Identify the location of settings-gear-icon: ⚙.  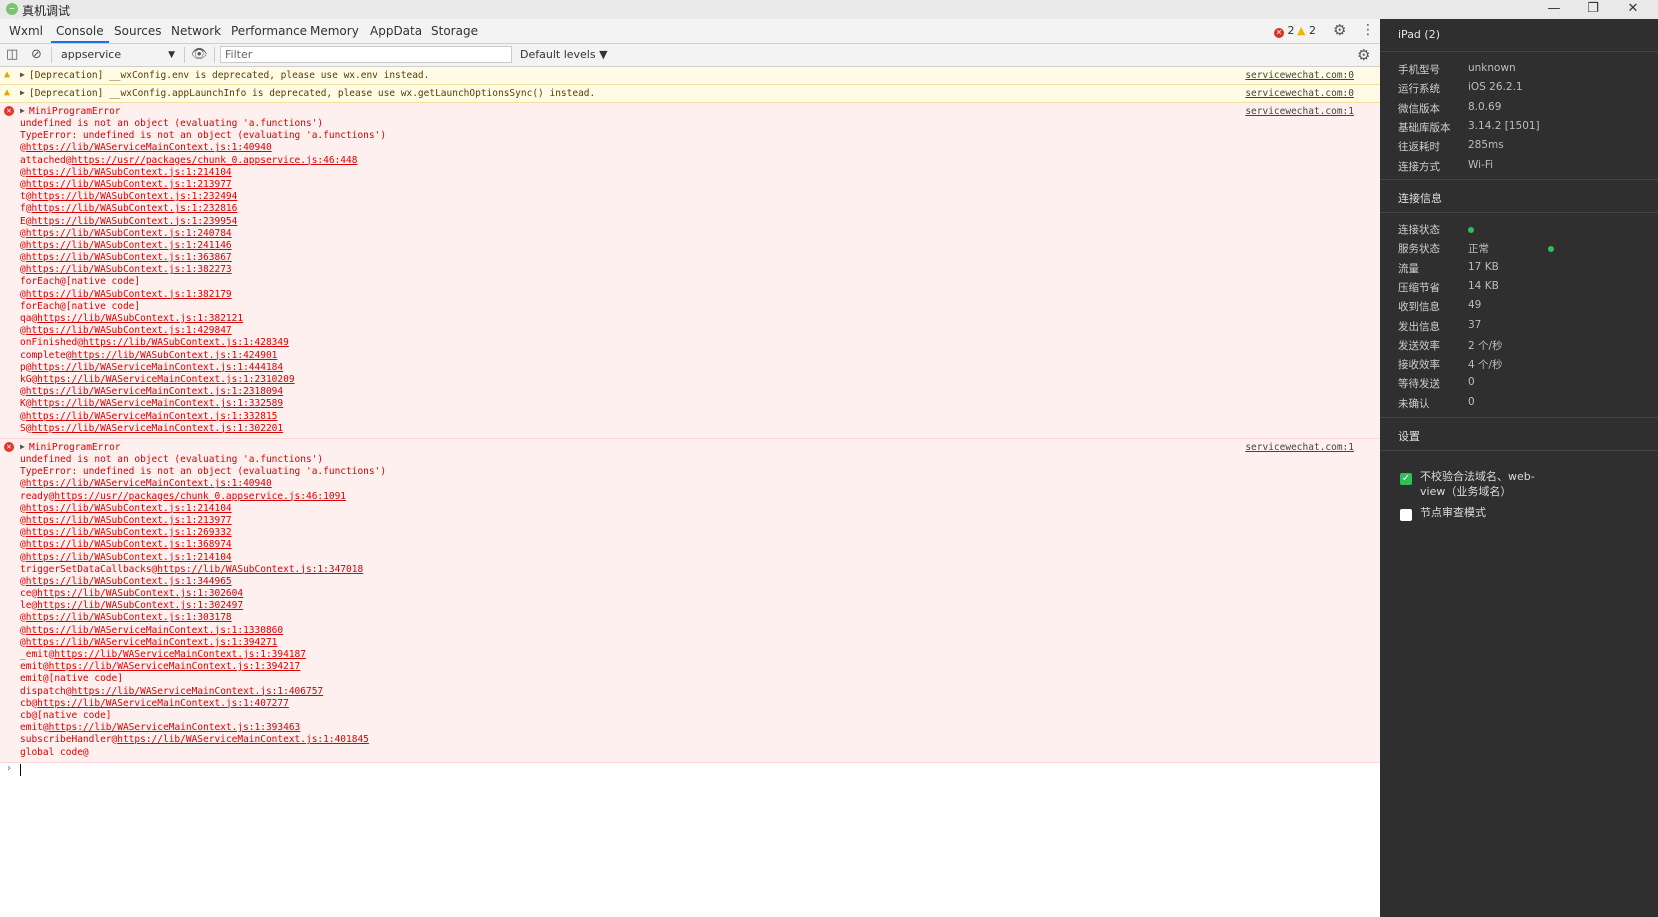
(1339, 30).